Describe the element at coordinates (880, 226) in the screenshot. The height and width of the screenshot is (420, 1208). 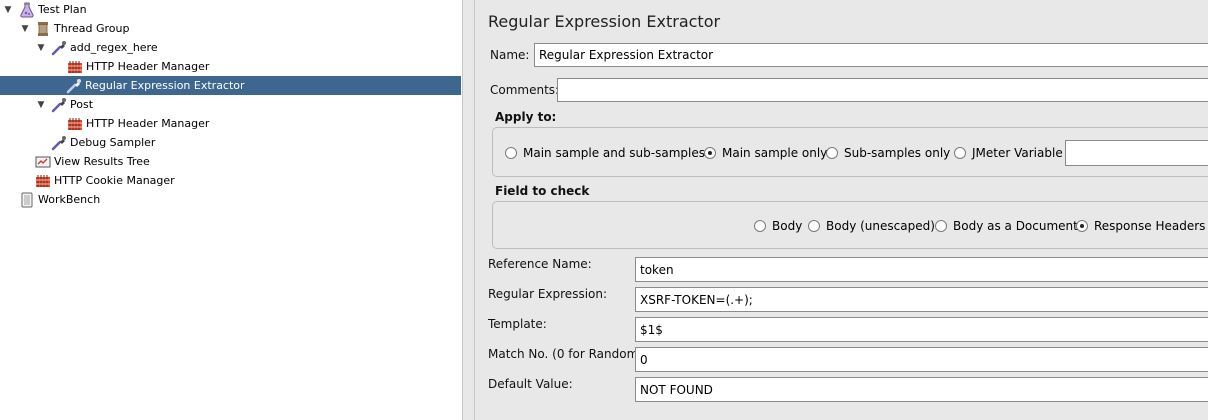
I see `radio-label: Body (unescaped)` at that location.